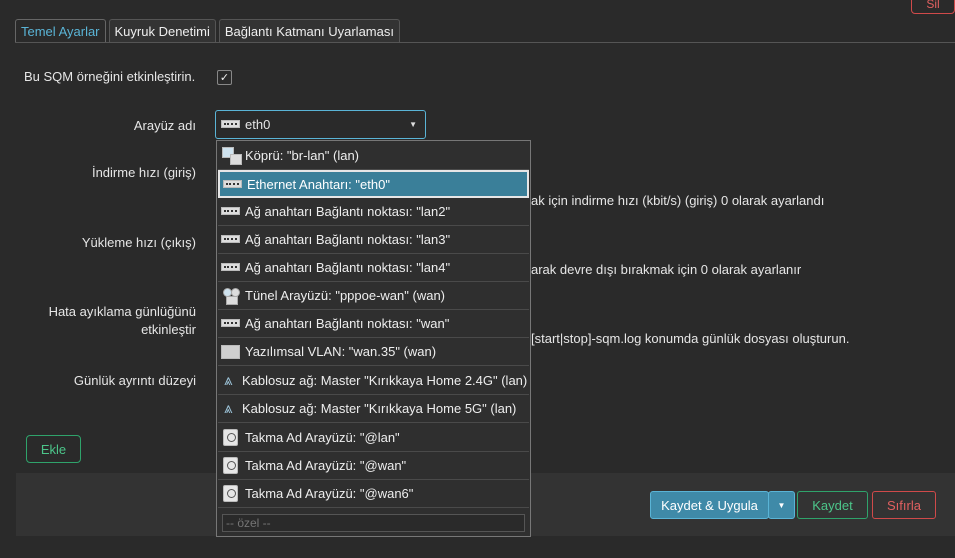  I want to click on tab-divider, so click(485, 42).